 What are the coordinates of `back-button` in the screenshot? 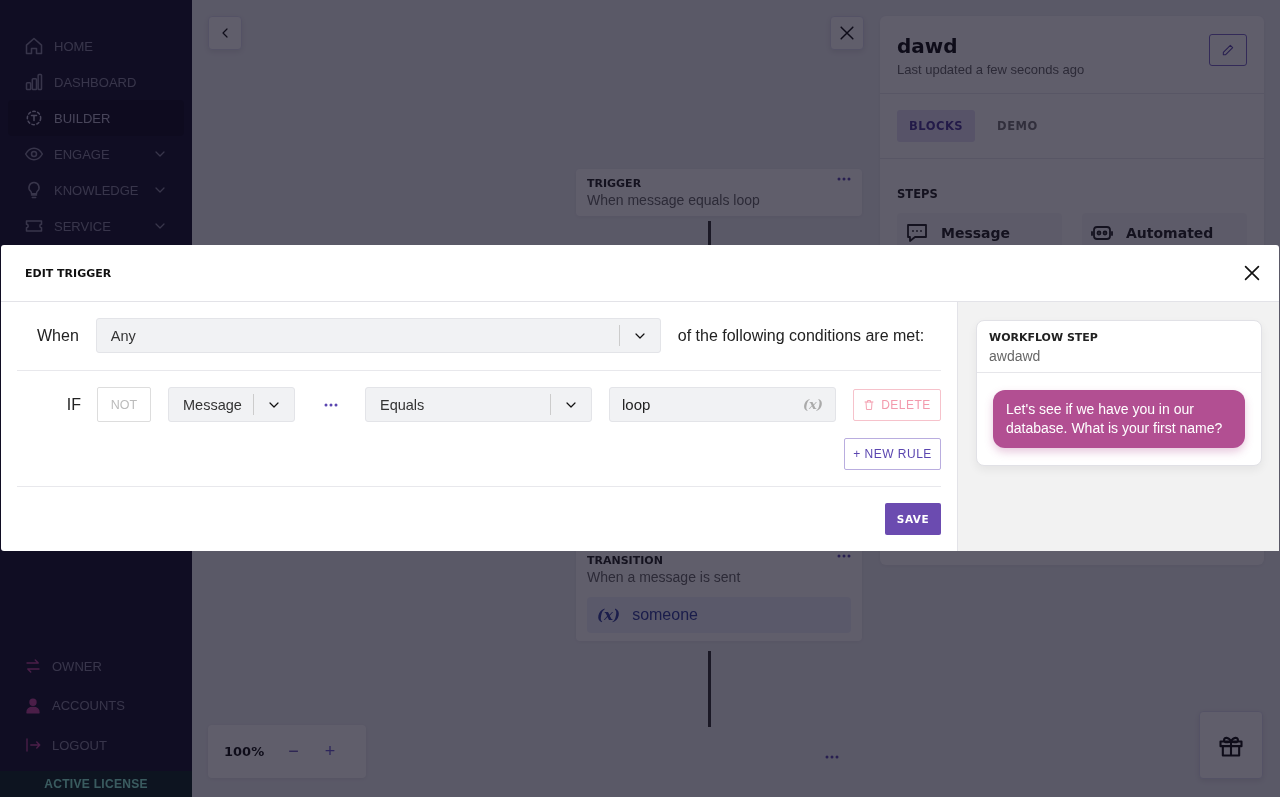 It's located at (225, 33).